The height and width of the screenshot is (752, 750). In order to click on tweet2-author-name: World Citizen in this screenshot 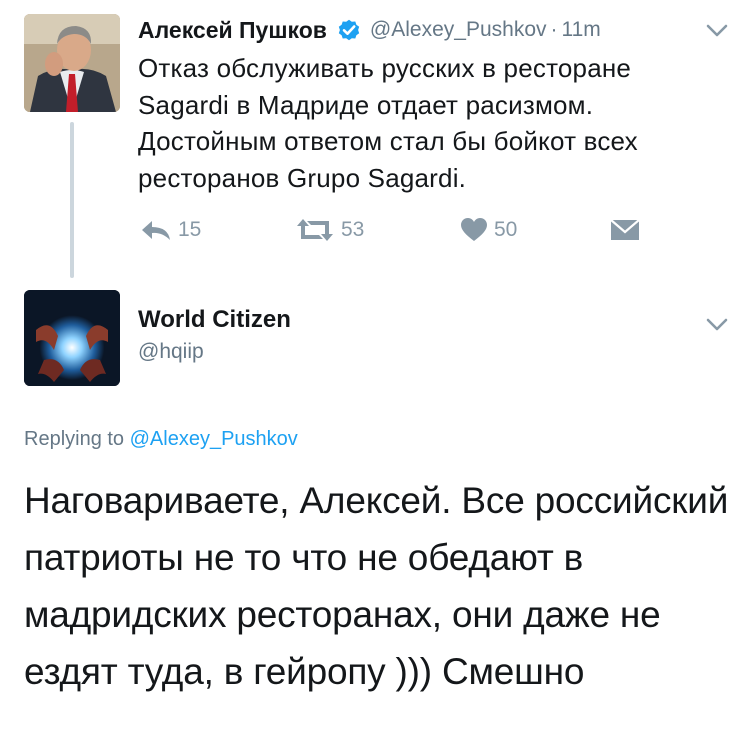, I will do `click(214, 320)`.